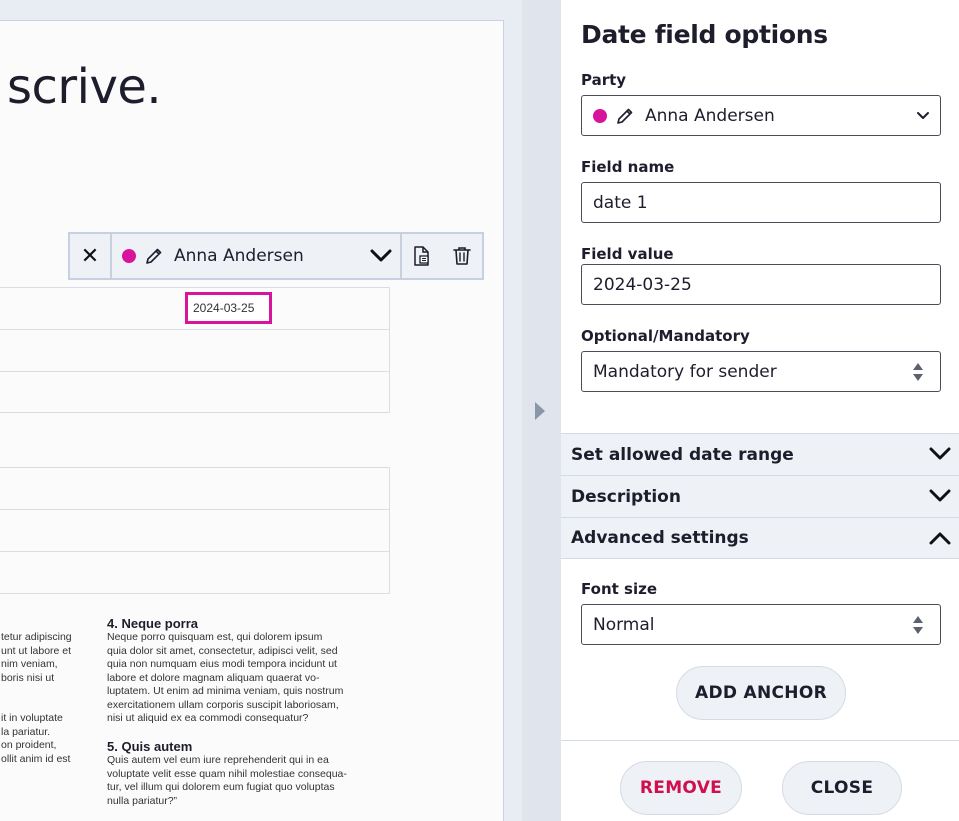 The height and width of the screenshot is (821, 959). What do you see at coordinates (761, 284) in the screenshot?
I see `field-value-input: 2024-03-25` at bounding box center [761, 284].